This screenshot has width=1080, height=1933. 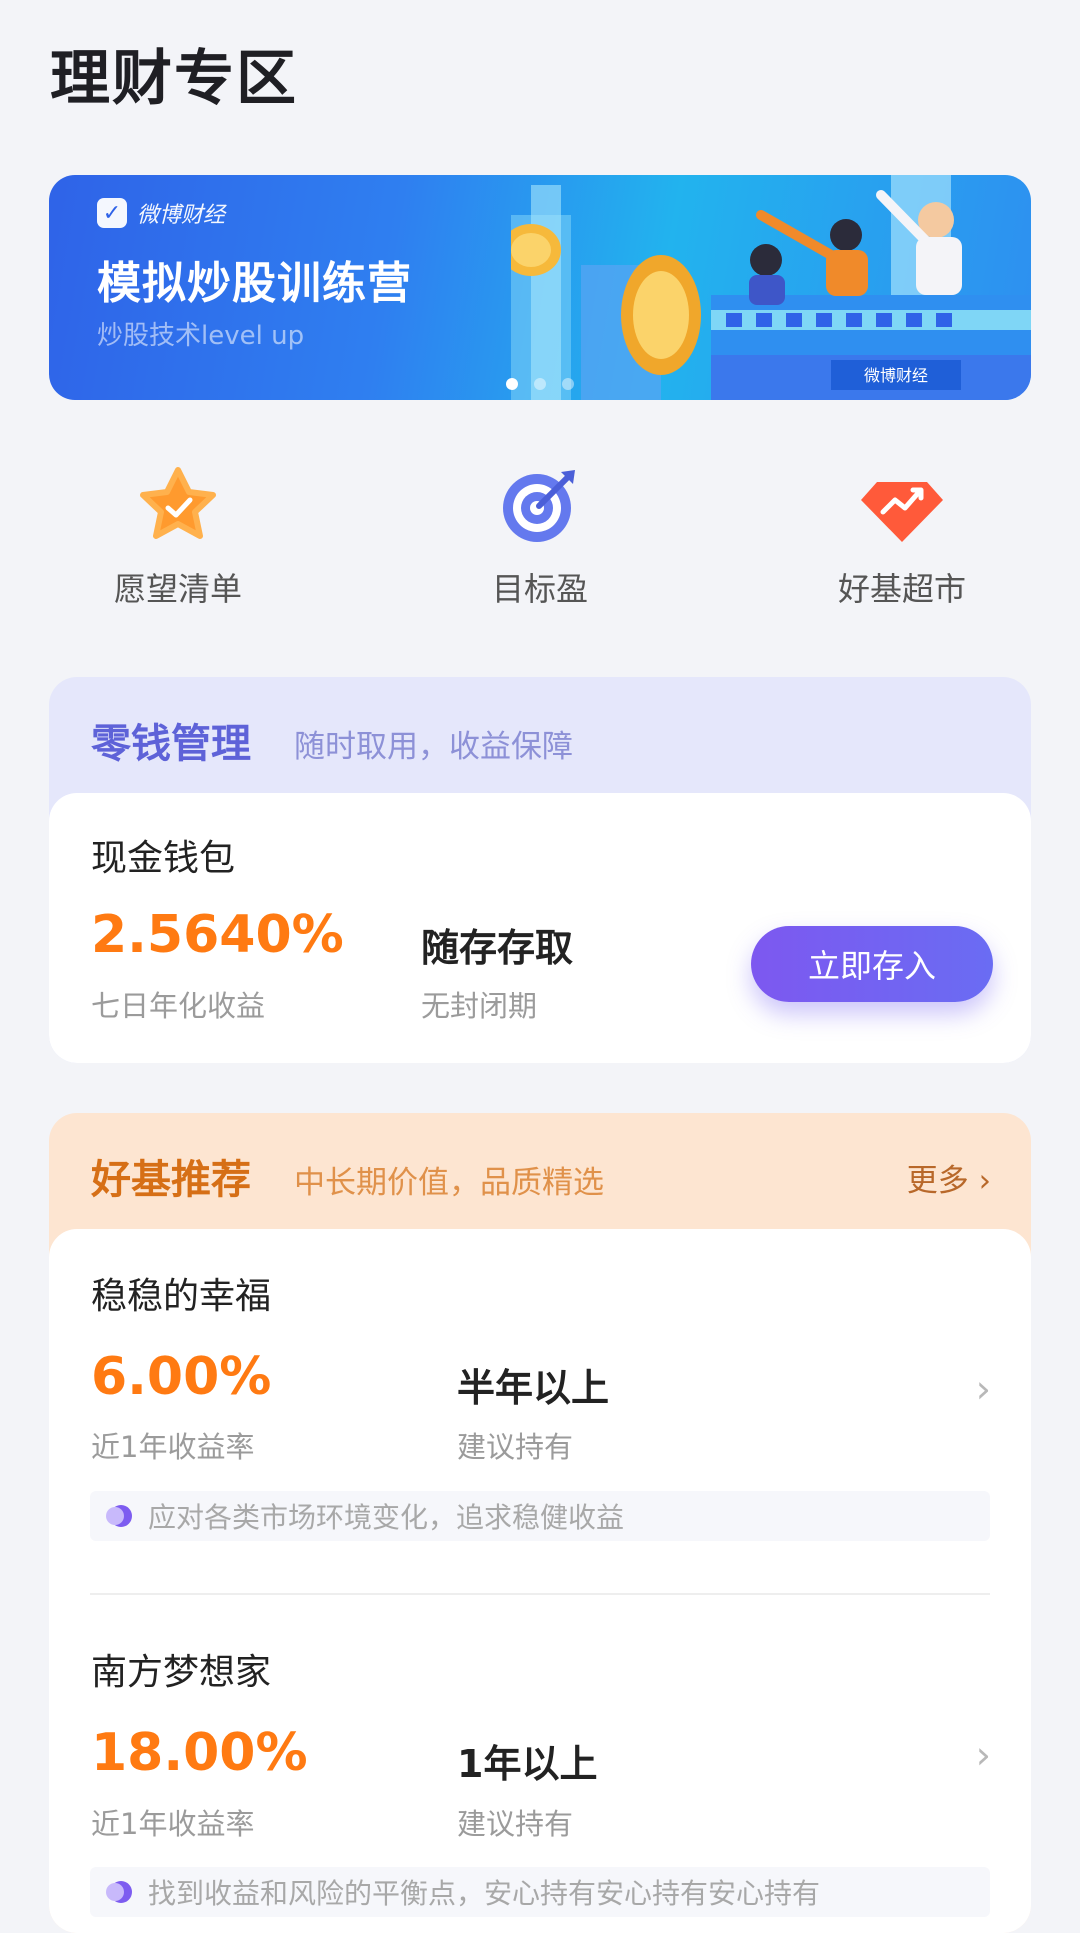 What do you see at coordinates (177, 589) in the screenshot?
I see `quick-link-label: 愿望清单` at bounding box center [177, 589].